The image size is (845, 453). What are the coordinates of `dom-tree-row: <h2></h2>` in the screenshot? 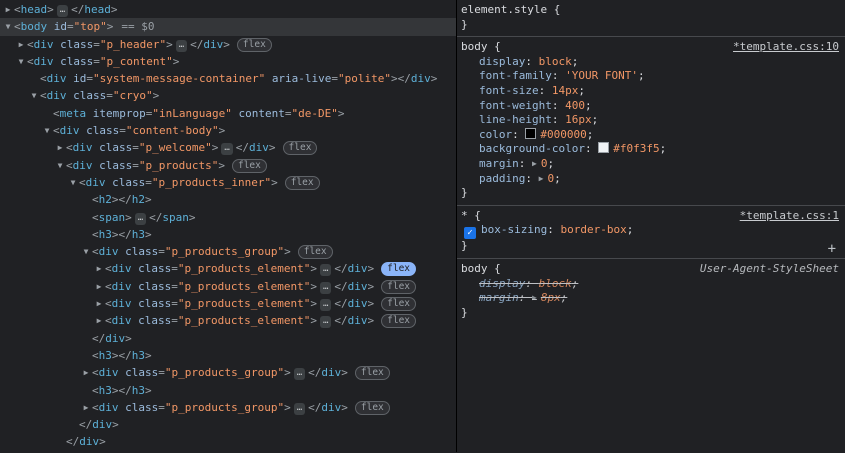 It's located at (228, 199).